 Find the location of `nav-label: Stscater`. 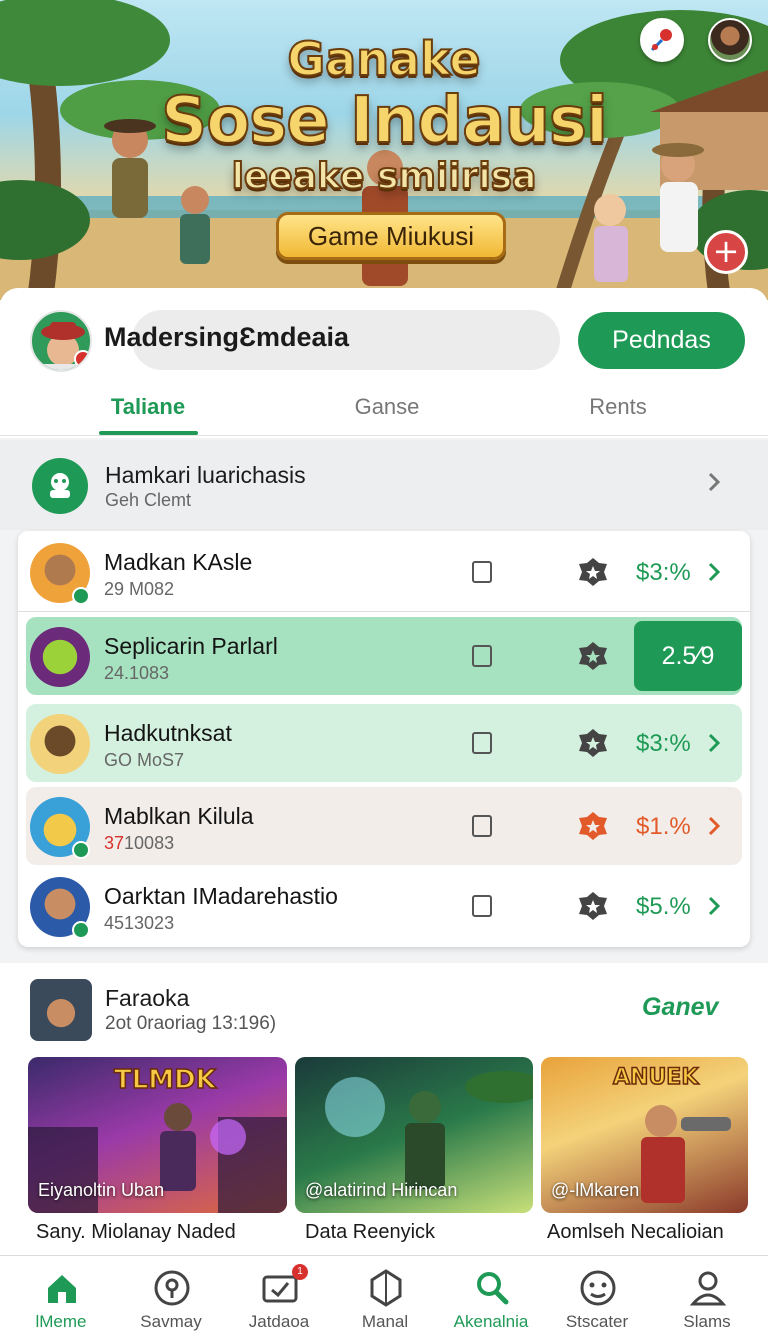

nav-label: Stscater is located at coordinates (597, 1321).